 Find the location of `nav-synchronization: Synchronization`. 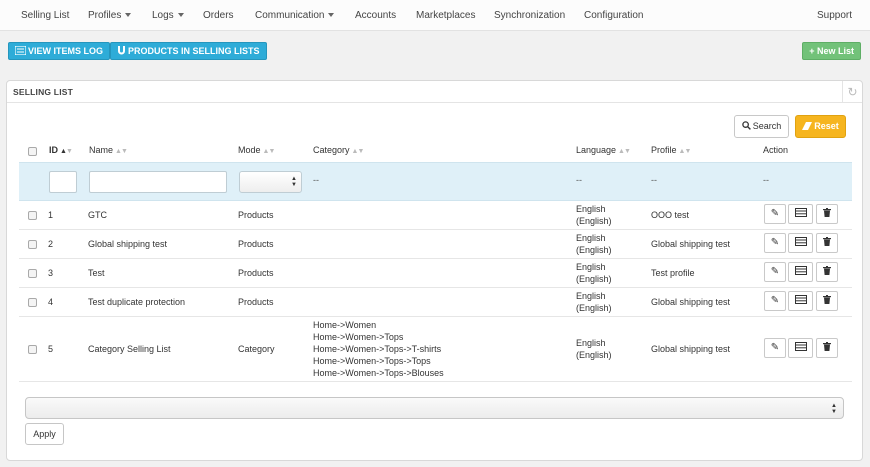

nav-synchronization: Synchronization is located at coordinates (529, 15).